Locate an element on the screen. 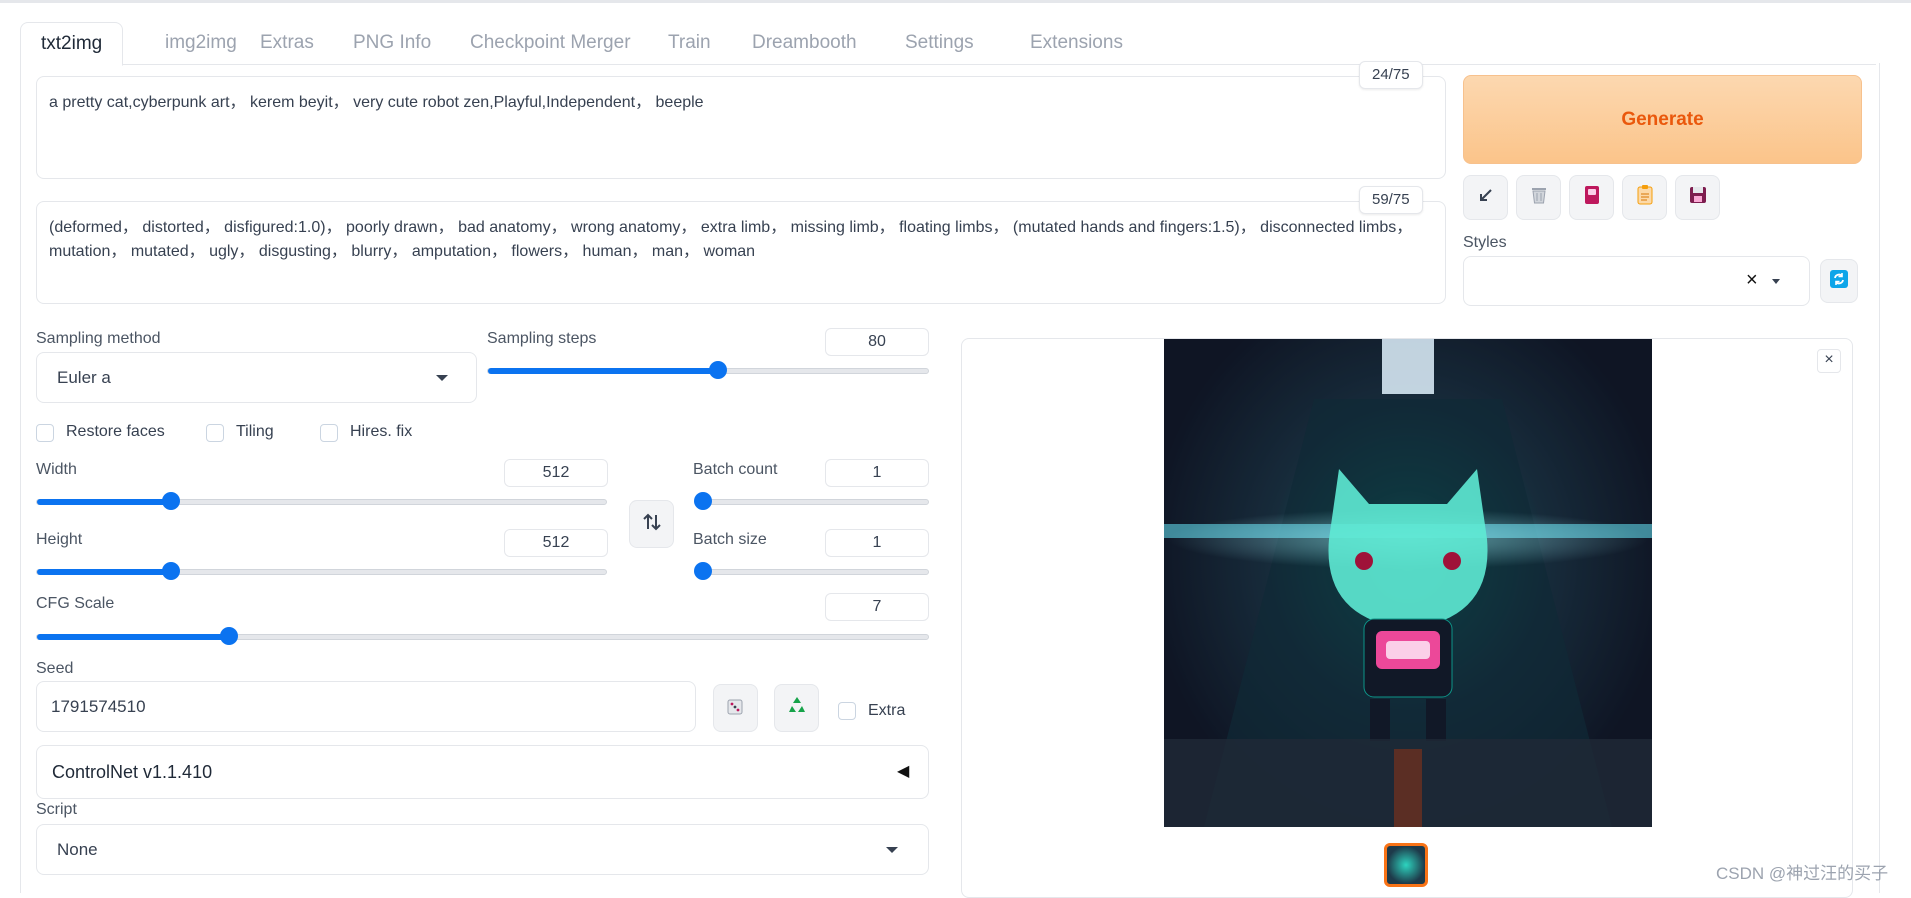 The image size is (1911, 898). cfg-scale-slider is located at coordinates (482, 636).